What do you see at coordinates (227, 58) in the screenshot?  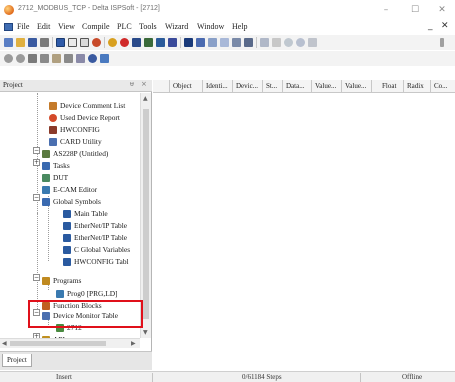 I see `edit-toolbar` at bounding box center [227, 58].